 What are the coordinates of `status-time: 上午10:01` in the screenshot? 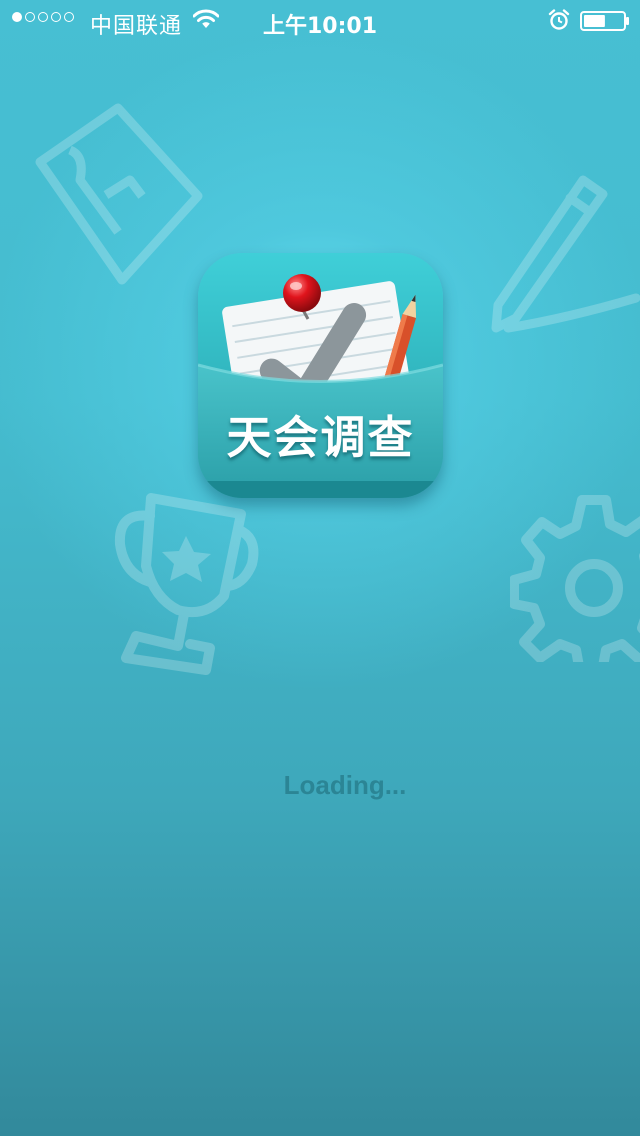 It's located at (320, 26).